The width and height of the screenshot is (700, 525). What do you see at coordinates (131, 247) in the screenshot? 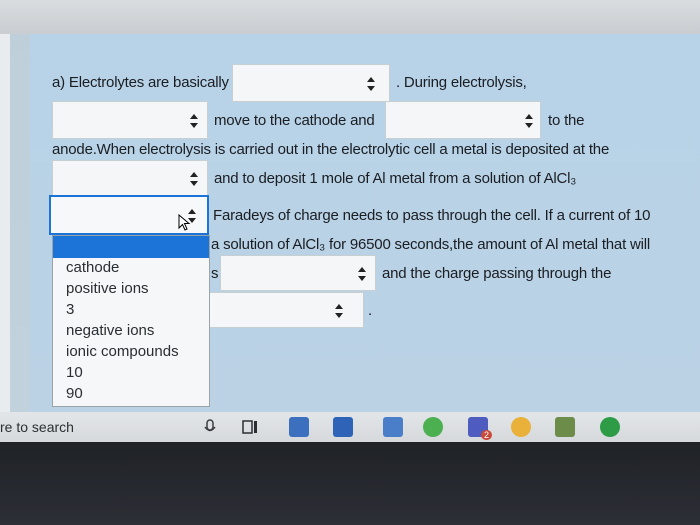
I see `dropdown-highlight` at bounding box center [131, 247].